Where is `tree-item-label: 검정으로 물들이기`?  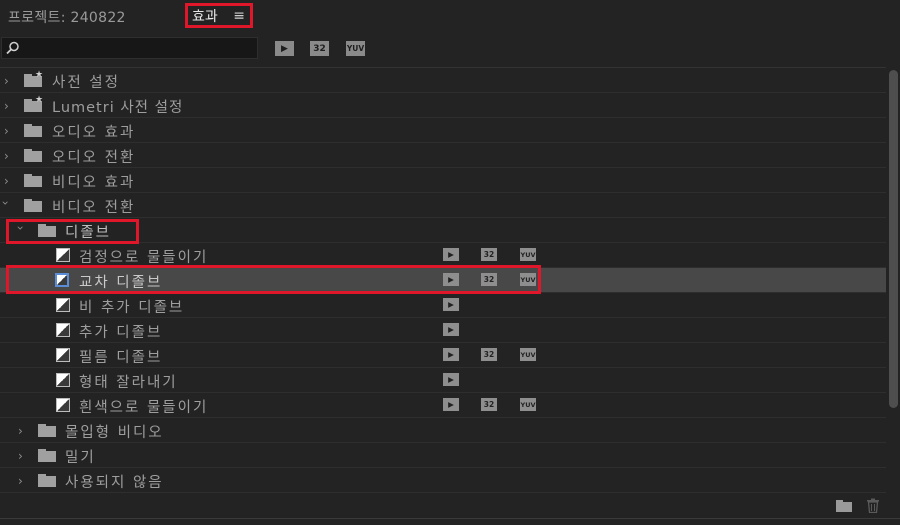
tree-item-label: 검정으로 물들이기 is located at coordinates (144, 258).